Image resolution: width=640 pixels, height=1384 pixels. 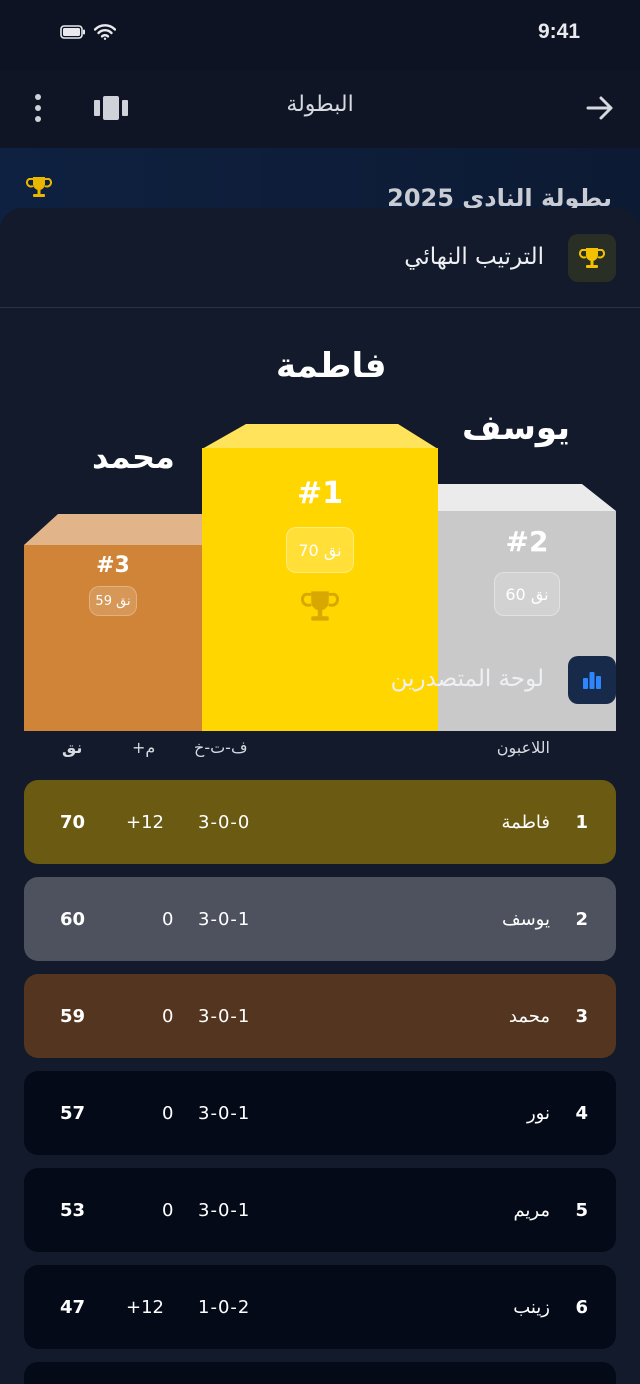 I want to click on row-rank: 3, so click(x=581, y=1016).